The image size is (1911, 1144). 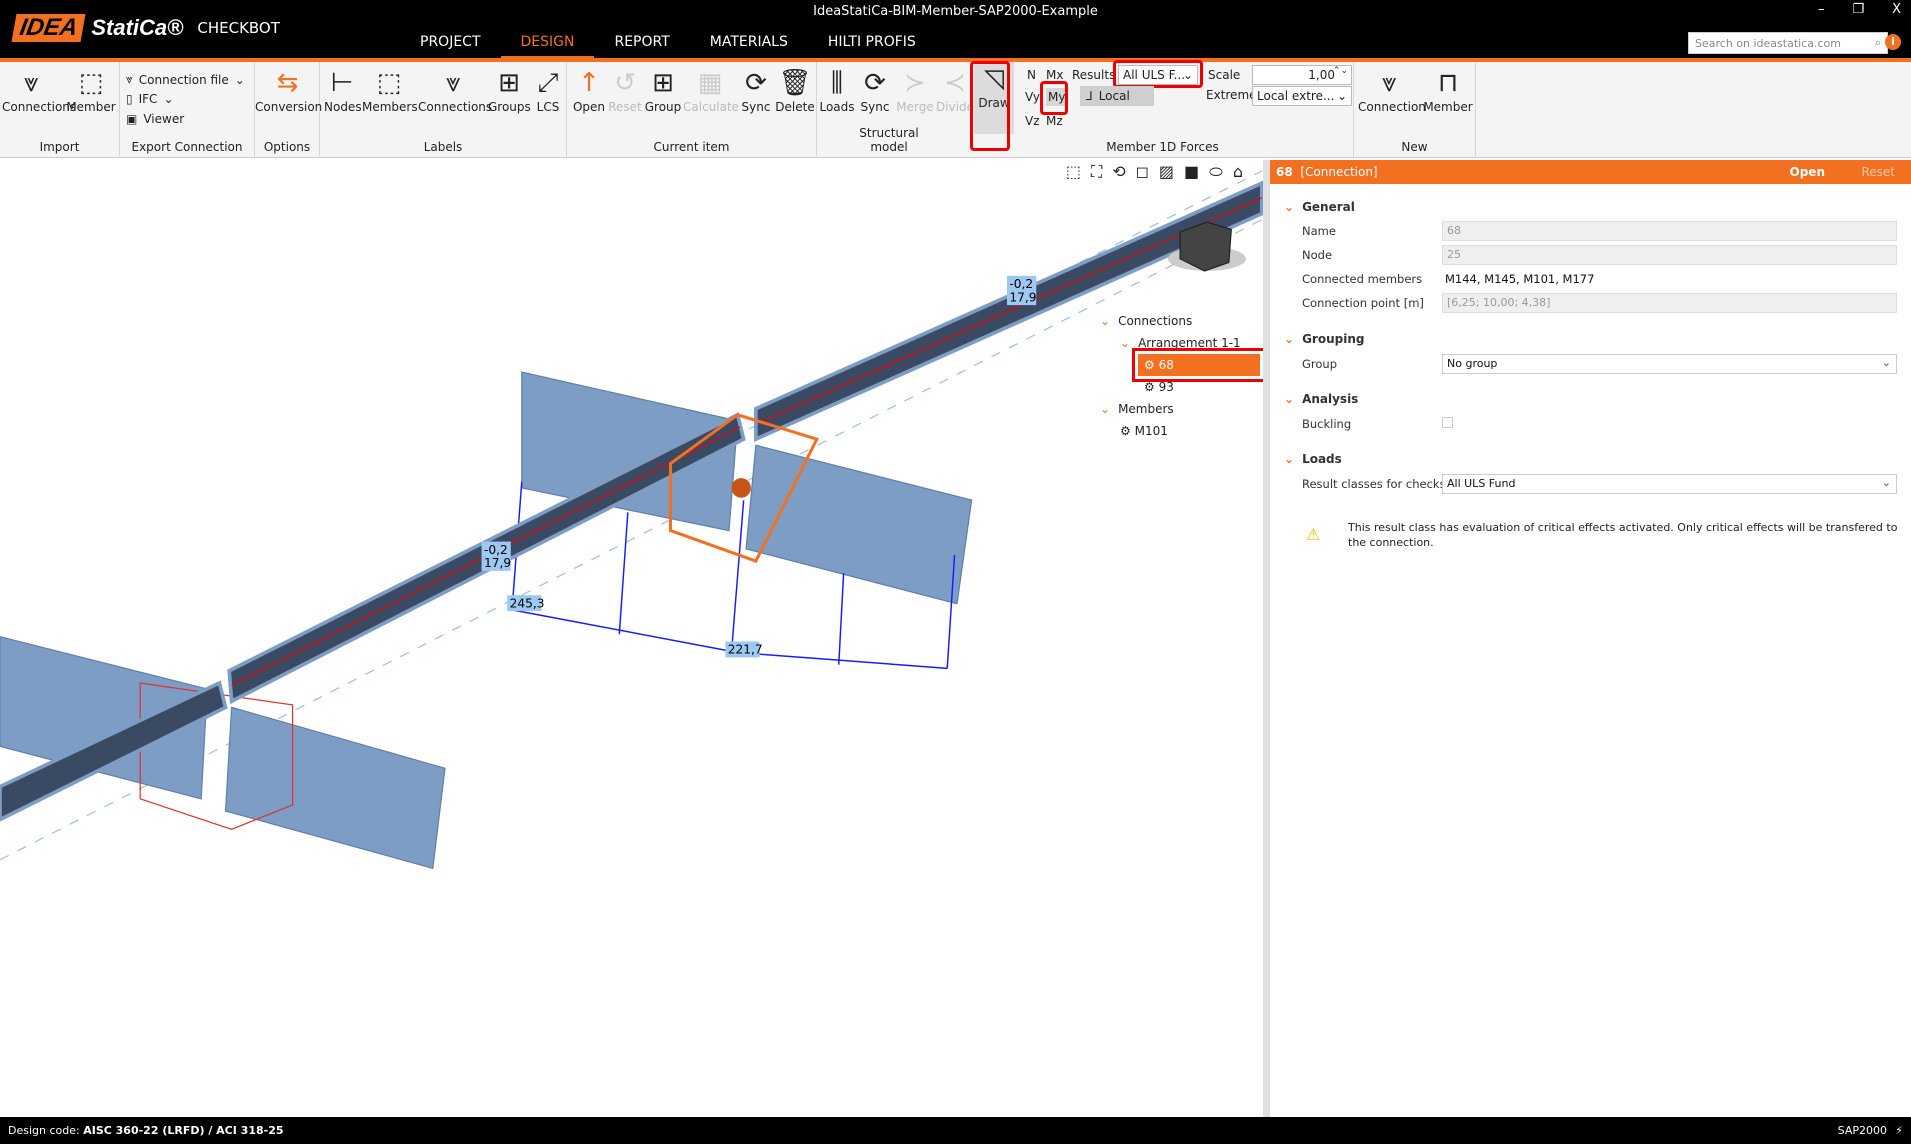 I want to click on sync-button: ⟳ Sync, so click(x=756, y=90).